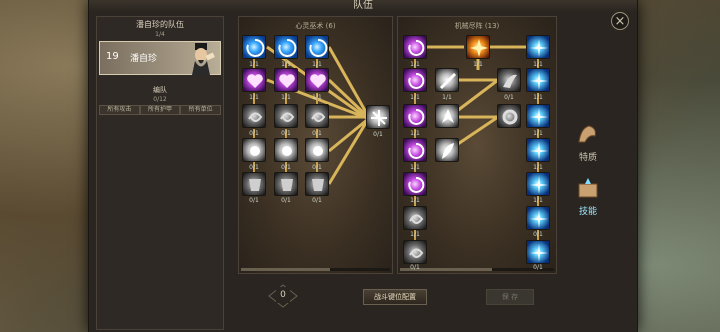  What do you see at coordinates (587, 212) in the screenshot?
I see `skills-label: 技能` at bounding box center [587, 212].